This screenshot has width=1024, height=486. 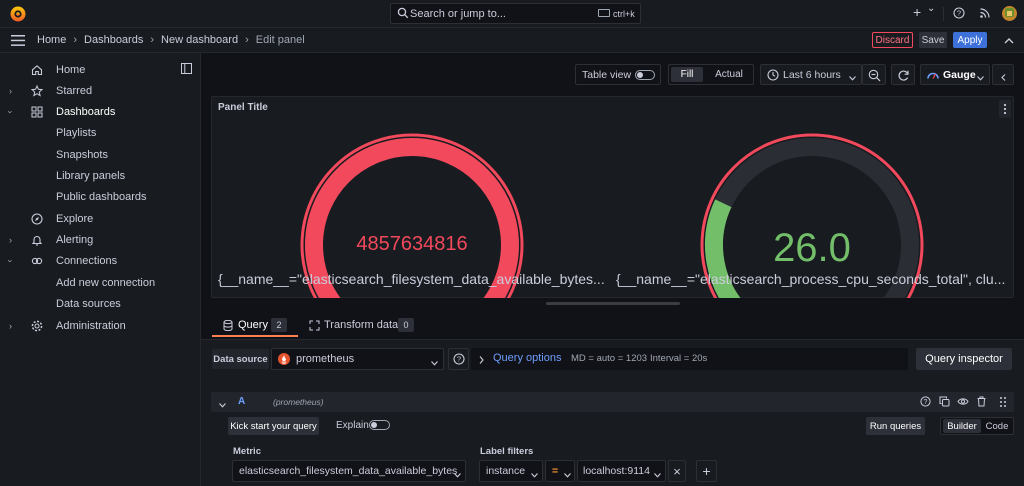 What do you see at coordinates (100, 175) in the screenshot?
I see `sidebar-item-library-panels: Library panels` at bounding box center [100, 175].